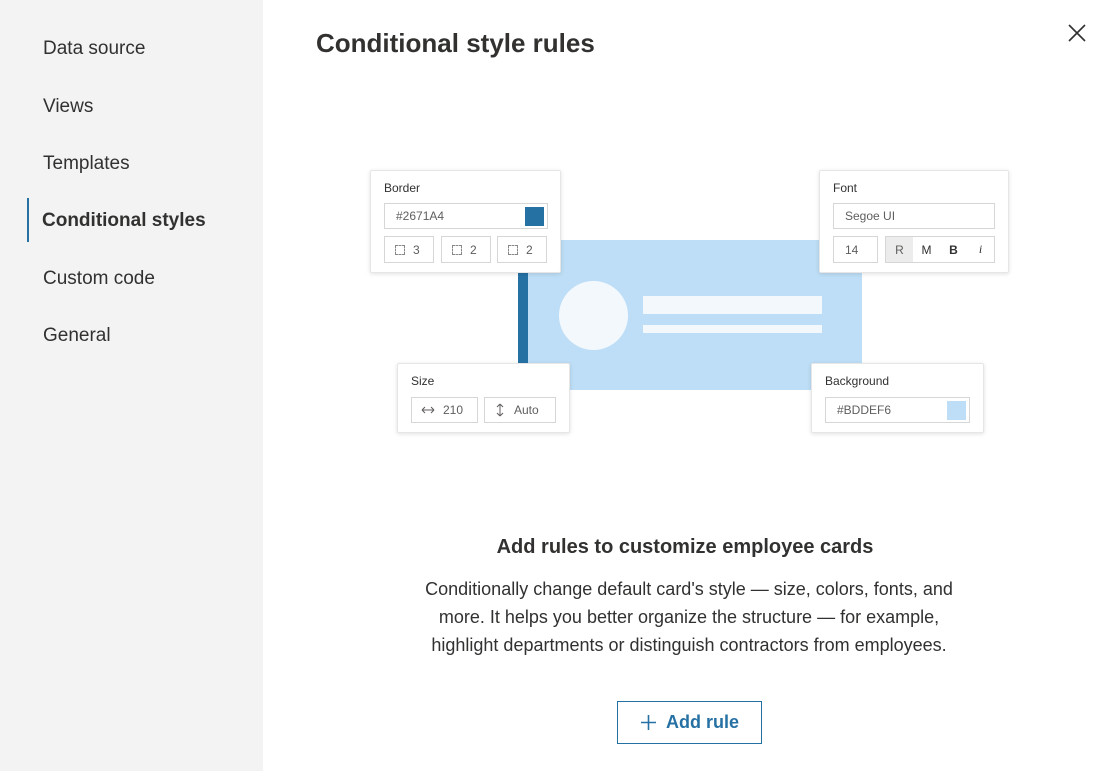  I want to click on sidebar-item-data-source: Data source, so click(94, 49).